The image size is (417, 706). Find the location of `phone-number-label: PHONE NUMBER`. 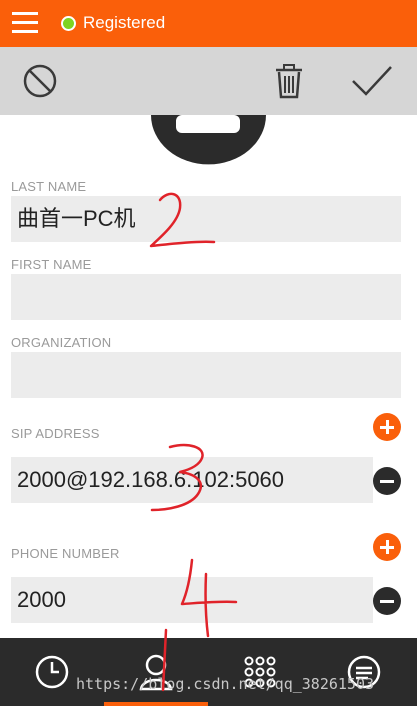

phone-number-label: PHONE NUMBER is located at coordinates (65, 553).